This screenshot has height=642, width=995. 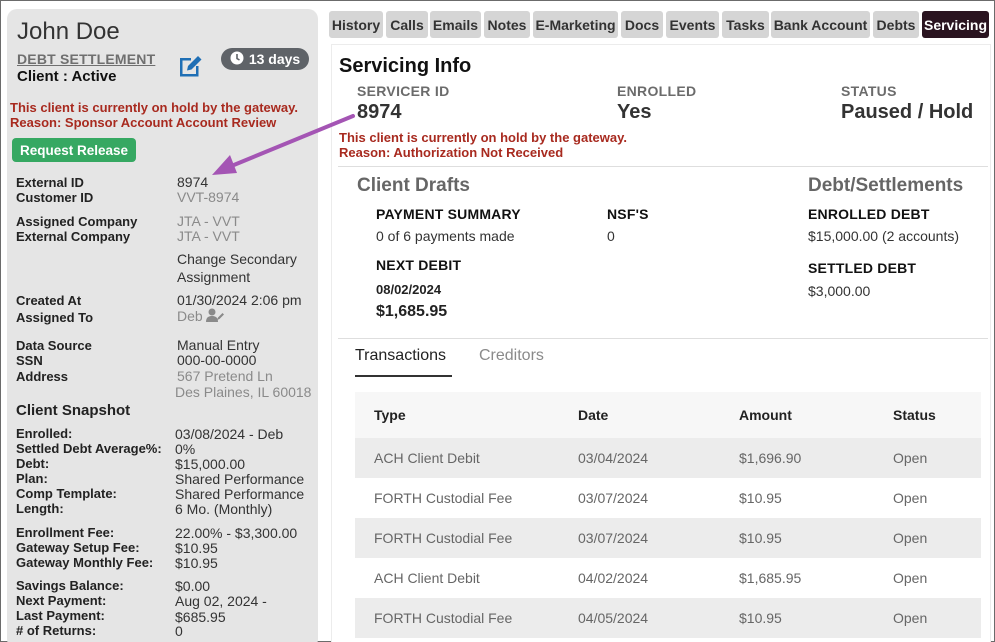 What do you see at coordinates (49, 300) in the screenshot?
I see `detail-label: Created At` at bounding box center [49, 300].